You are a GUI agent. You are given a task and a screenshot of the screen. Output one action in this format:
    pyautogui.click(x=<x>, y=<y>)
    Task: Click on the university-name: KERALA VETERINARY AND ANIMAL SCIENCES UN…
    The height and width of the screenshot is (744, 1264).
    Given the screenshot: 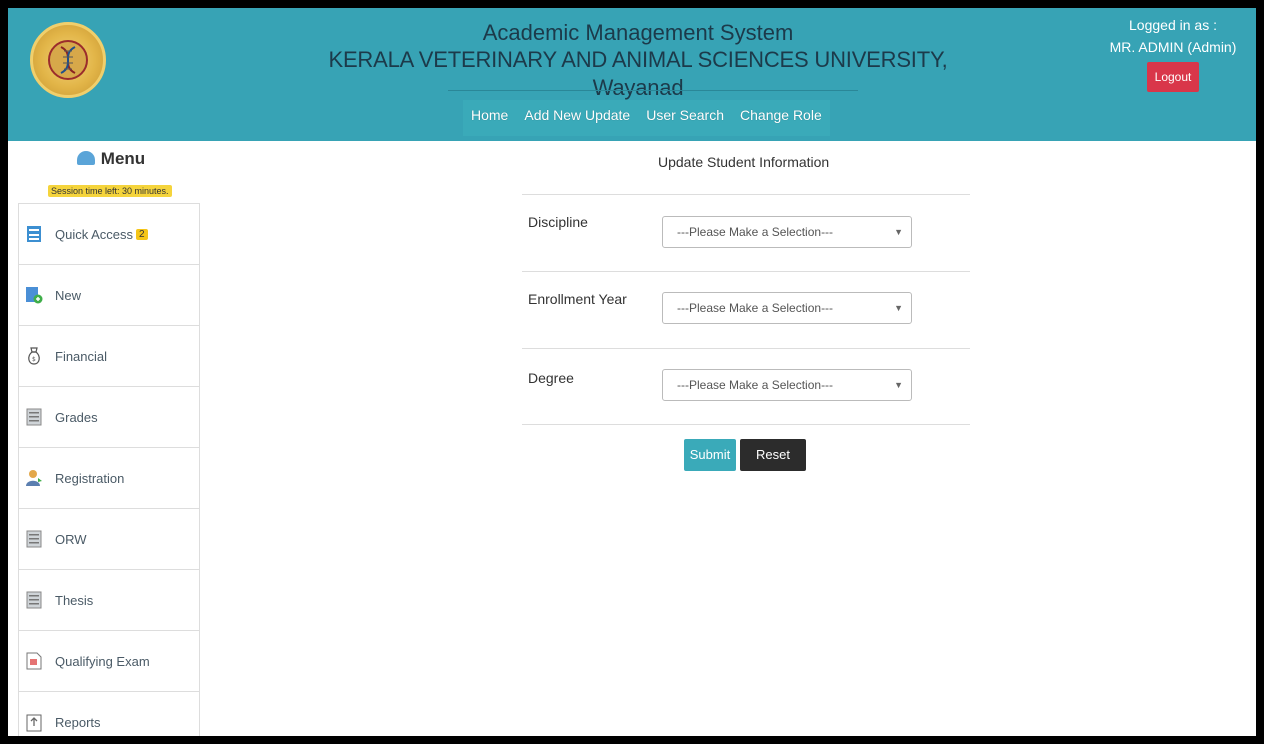 What is the action you would take?
    pyautogui.click(x=638, y=73)
    